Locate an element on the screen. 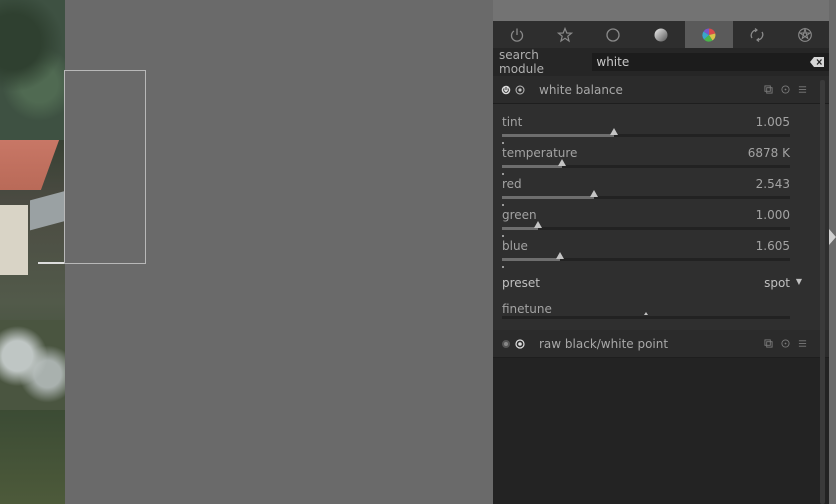 Image resolution: width=836 pixels, height=504 pixels. slider-label: temperature is located at coordinates (540, 153).